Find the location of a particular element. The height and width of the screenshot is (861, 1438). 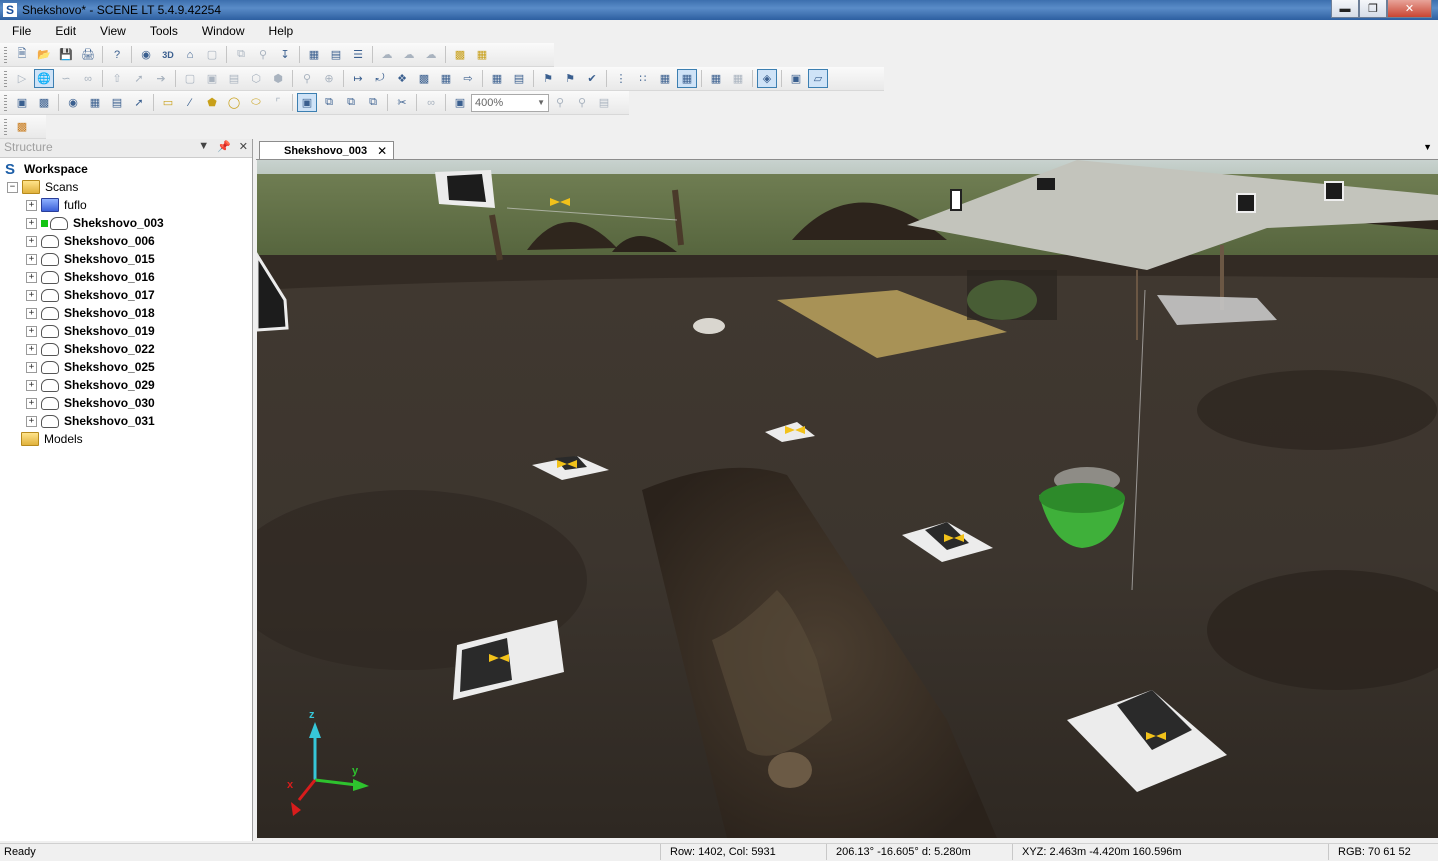

calendar-icon: ▦ is located at coordinates (314, 54).